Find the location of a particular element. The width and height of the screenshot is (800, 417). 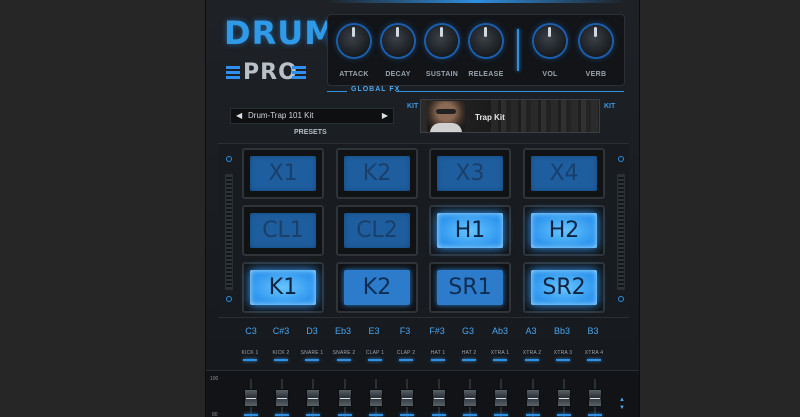

channel-kick-2: KICK 2 is located at coordinates (281, 355).